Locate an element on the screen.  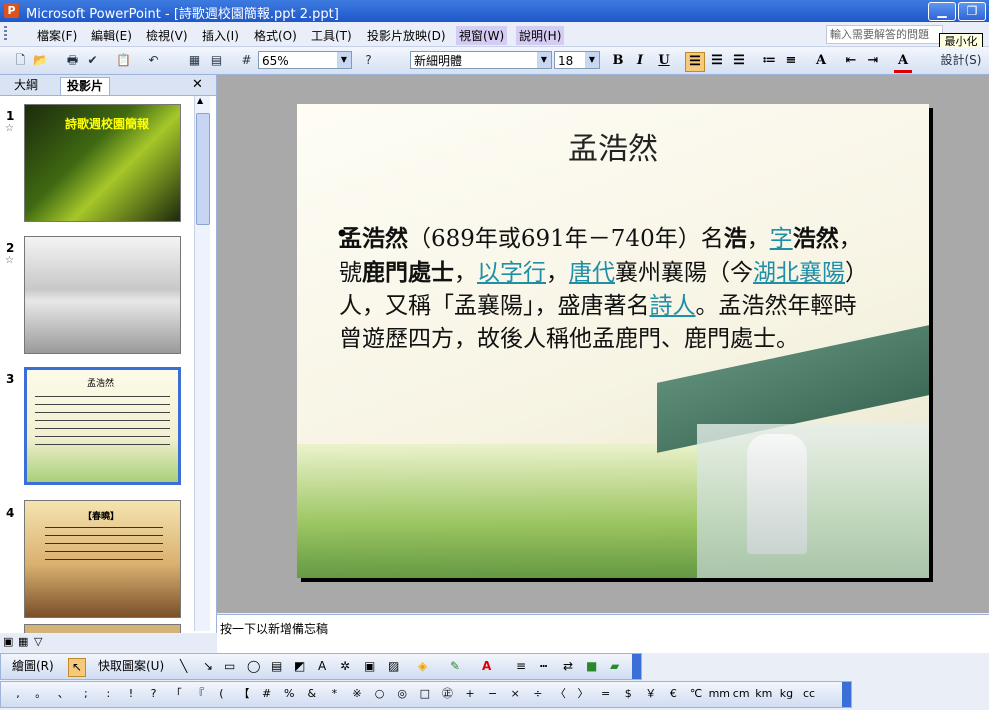
grid-icon: # is located at coordinates (246, 60).